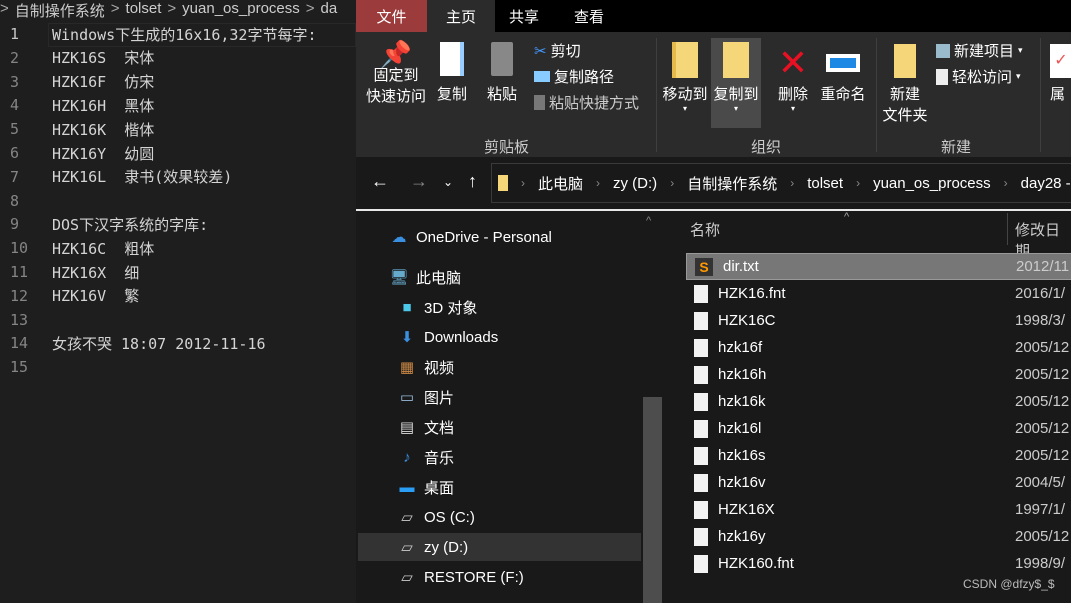 The height and width of the screenshot is (603, 1071). What do you see at coordinates (19, 295) in the screenshot?
I see `line-number: 12` at bounding box center [19, 295].